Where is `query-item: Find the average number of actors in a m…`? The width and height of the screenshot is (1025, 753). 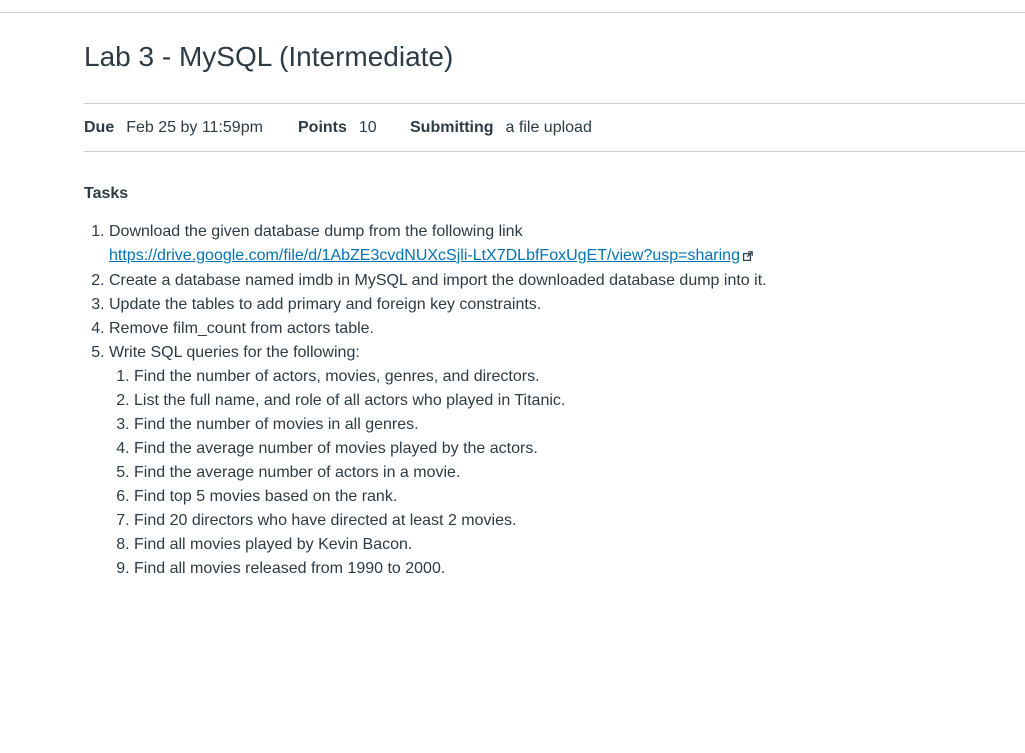
query-item: Find the average number of actors in a m… is located at coordinates (559, 473).